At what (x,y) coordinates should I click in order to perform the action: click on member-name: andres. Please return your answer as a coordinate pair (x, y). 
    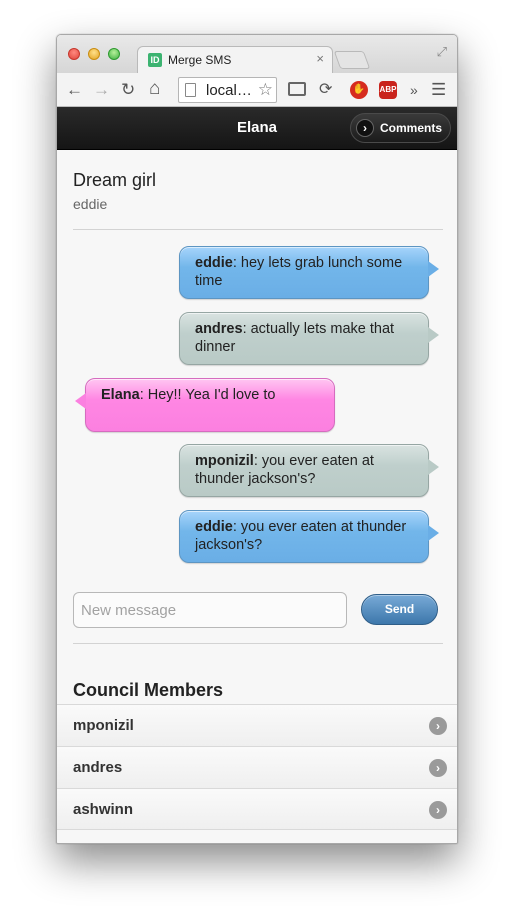
    Looking at the image, I should click on (98, 767).